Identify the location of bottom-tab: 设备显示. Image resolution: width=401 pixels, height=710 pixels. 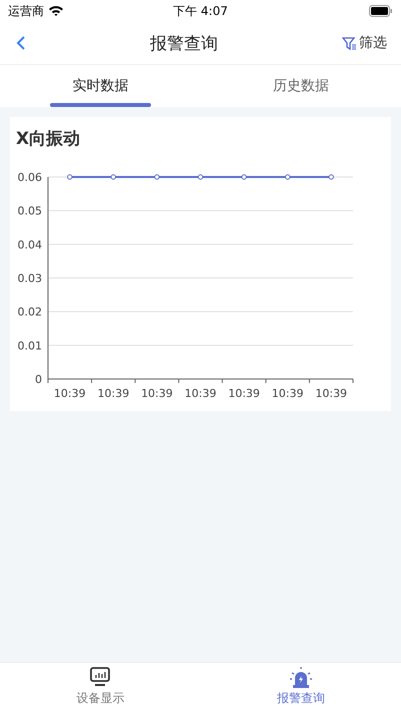
(100, 686).